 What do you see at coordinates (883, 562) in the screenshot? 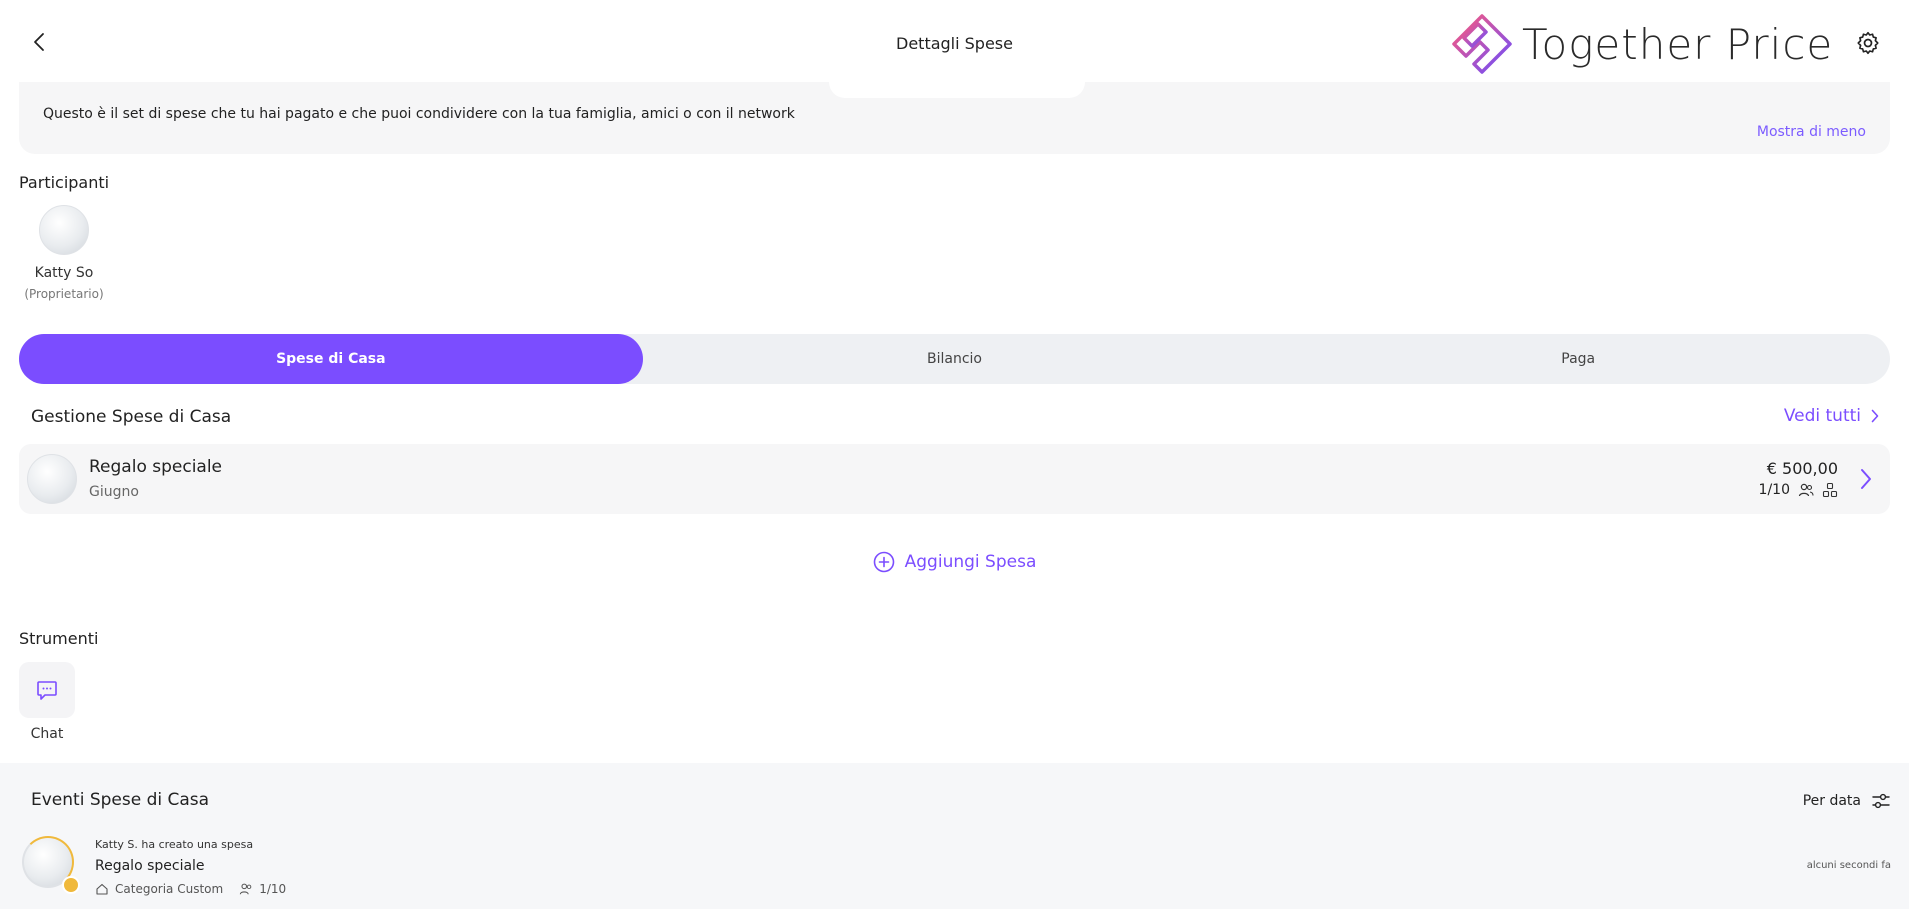
I see `plus-circle-icon` at bounding box center [883, 562].